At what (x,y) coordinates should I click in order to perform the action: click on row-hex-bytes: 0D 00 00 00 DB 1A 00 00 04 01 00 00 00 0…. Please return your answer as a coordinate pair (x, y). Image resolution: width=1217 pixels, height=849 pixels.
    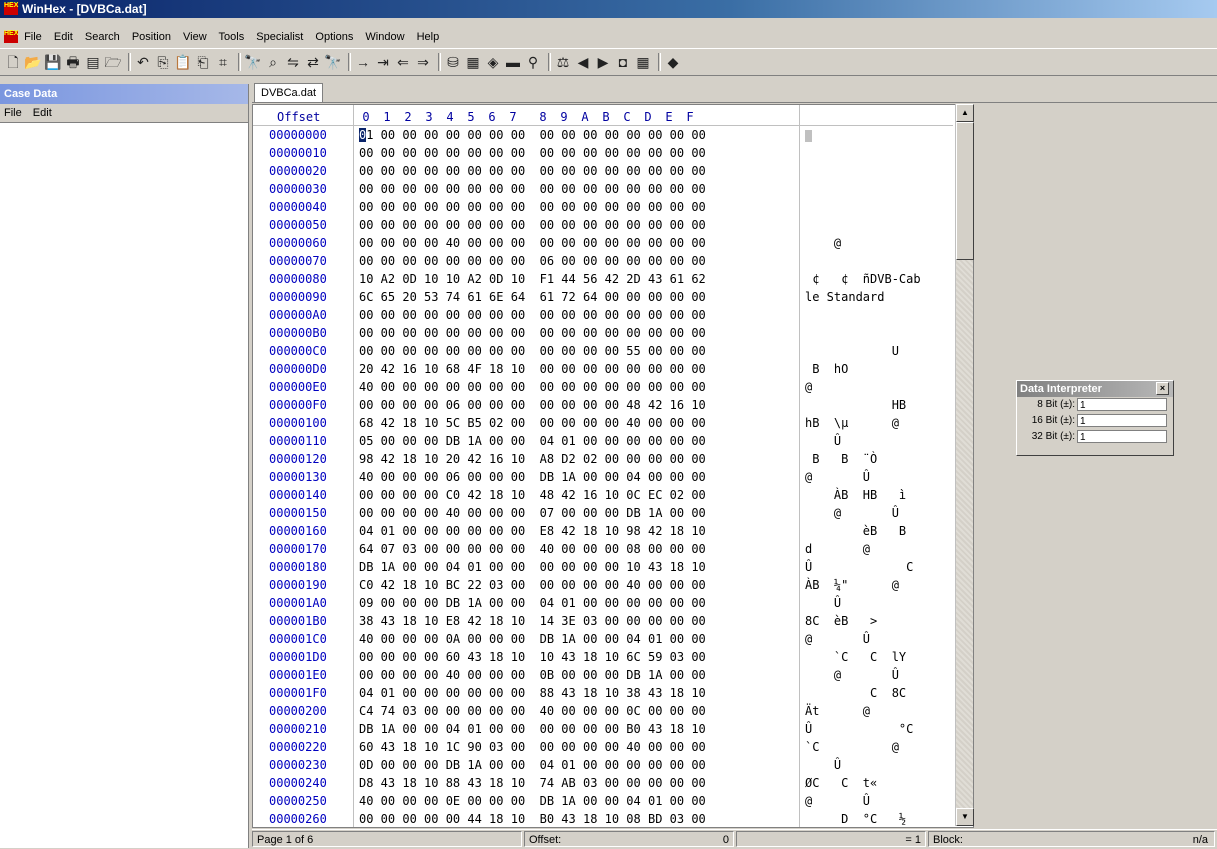
    Looking at the image, I should click on (532, 765).